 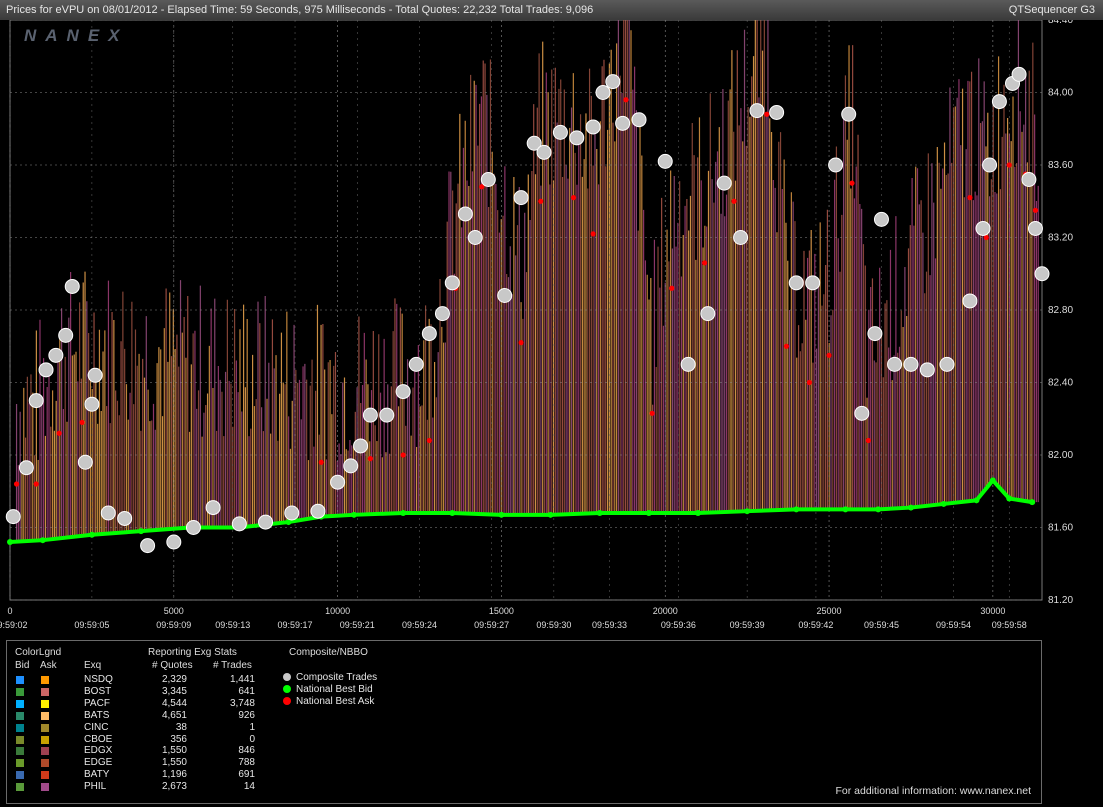 I want to click on time-tick-label: 09:59:54, so click(x=953, y=625).